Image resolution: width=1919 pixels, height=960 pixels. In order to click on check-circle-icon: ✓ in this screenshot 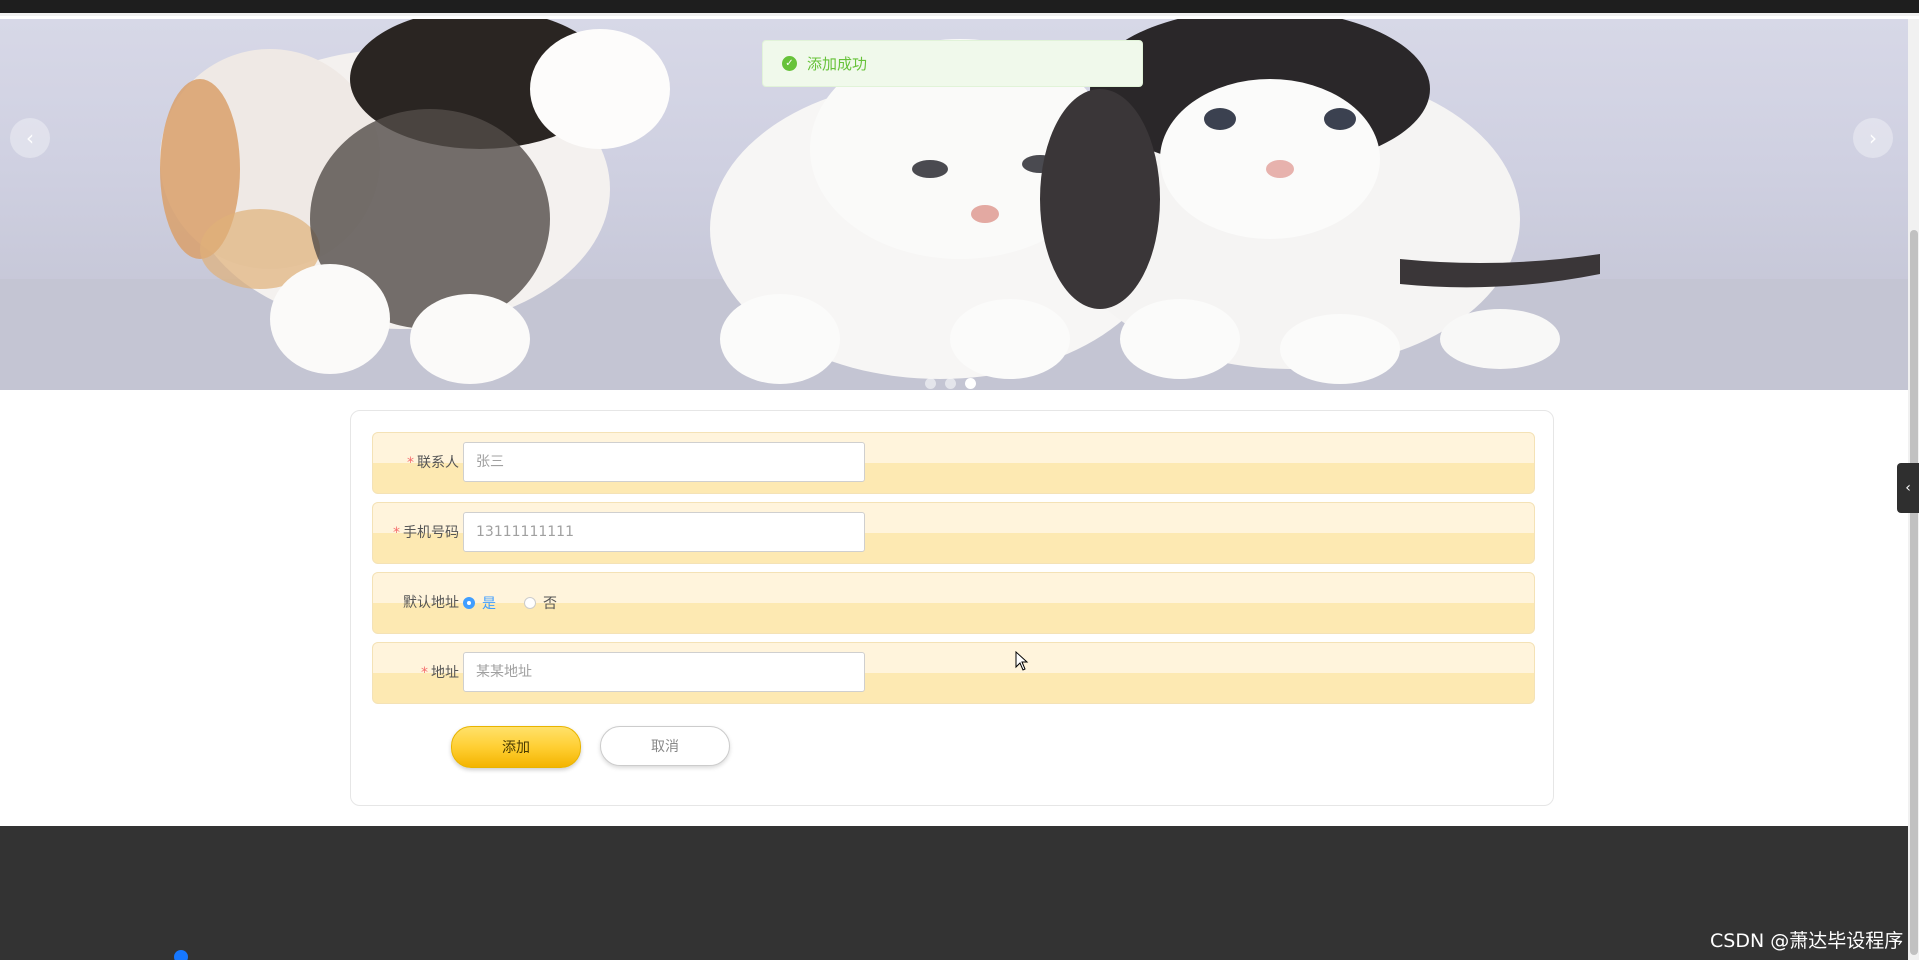, I will do `click(789, 63)`.